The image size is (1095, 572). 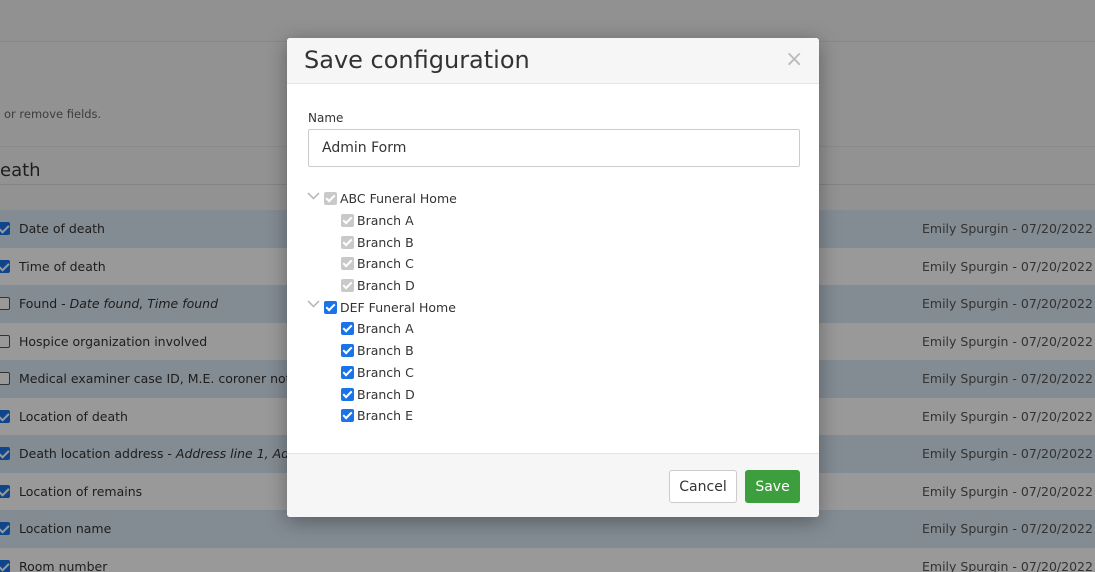 I want to click on tree-node-label: DEF Funeral Home, so click(x=398, y=307).